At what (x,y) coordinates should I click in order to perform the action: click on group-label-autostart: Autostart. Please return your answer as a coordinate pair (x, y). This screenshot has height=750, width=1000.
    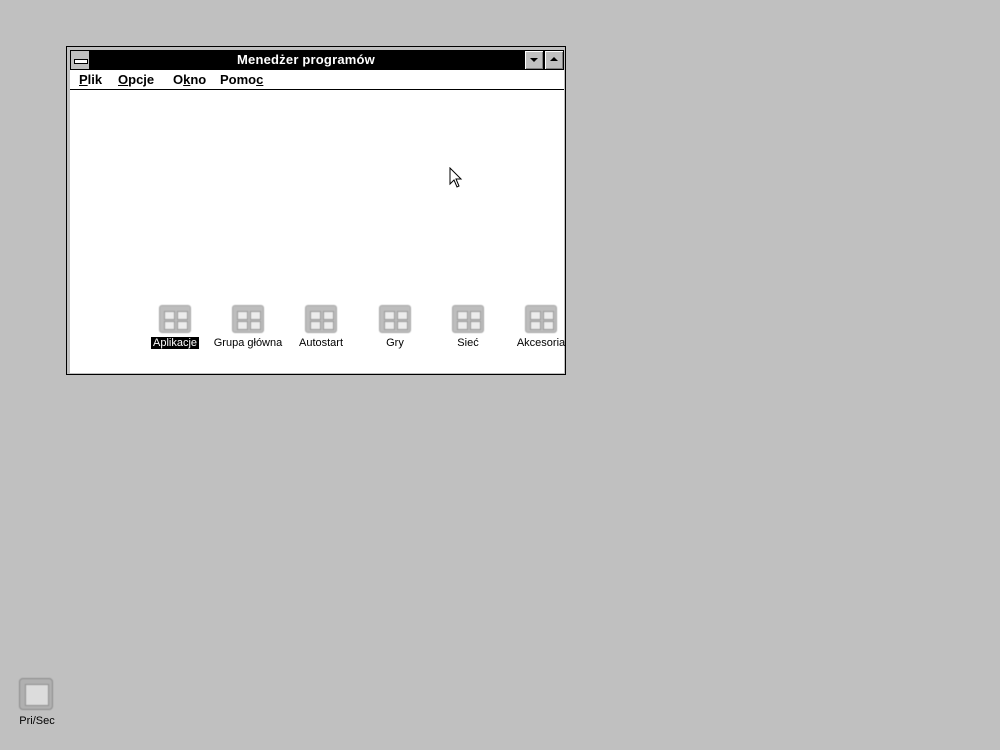
    Looking at the image, I should click on (321, 343).